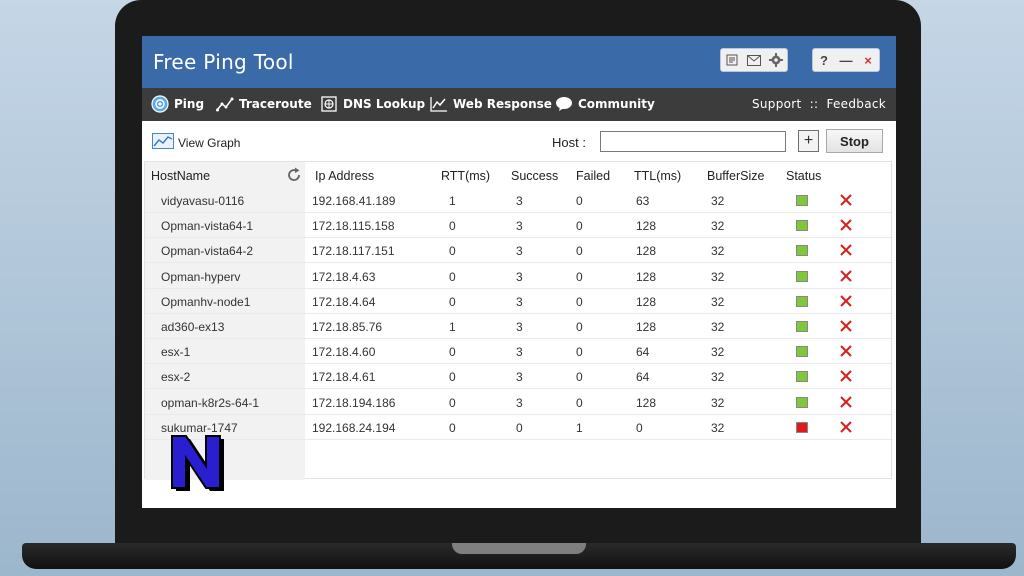 This screenshot has height=576, width=1024. Describe the element at coordinates (856, 104) in the screenshot. I see `feedback-link: Feedback` at that location.